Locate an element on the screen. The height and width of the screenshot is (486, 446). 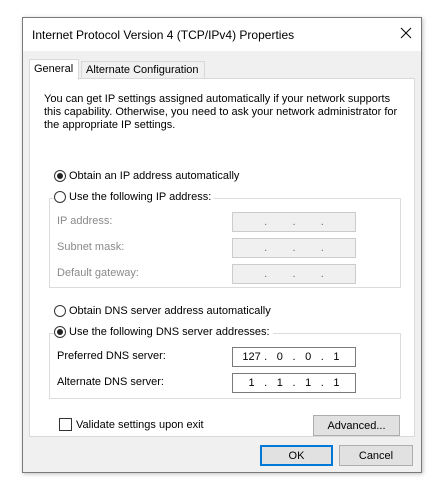
subnet-mask-label: Subnet mask: is located at coordinates (91, 247).